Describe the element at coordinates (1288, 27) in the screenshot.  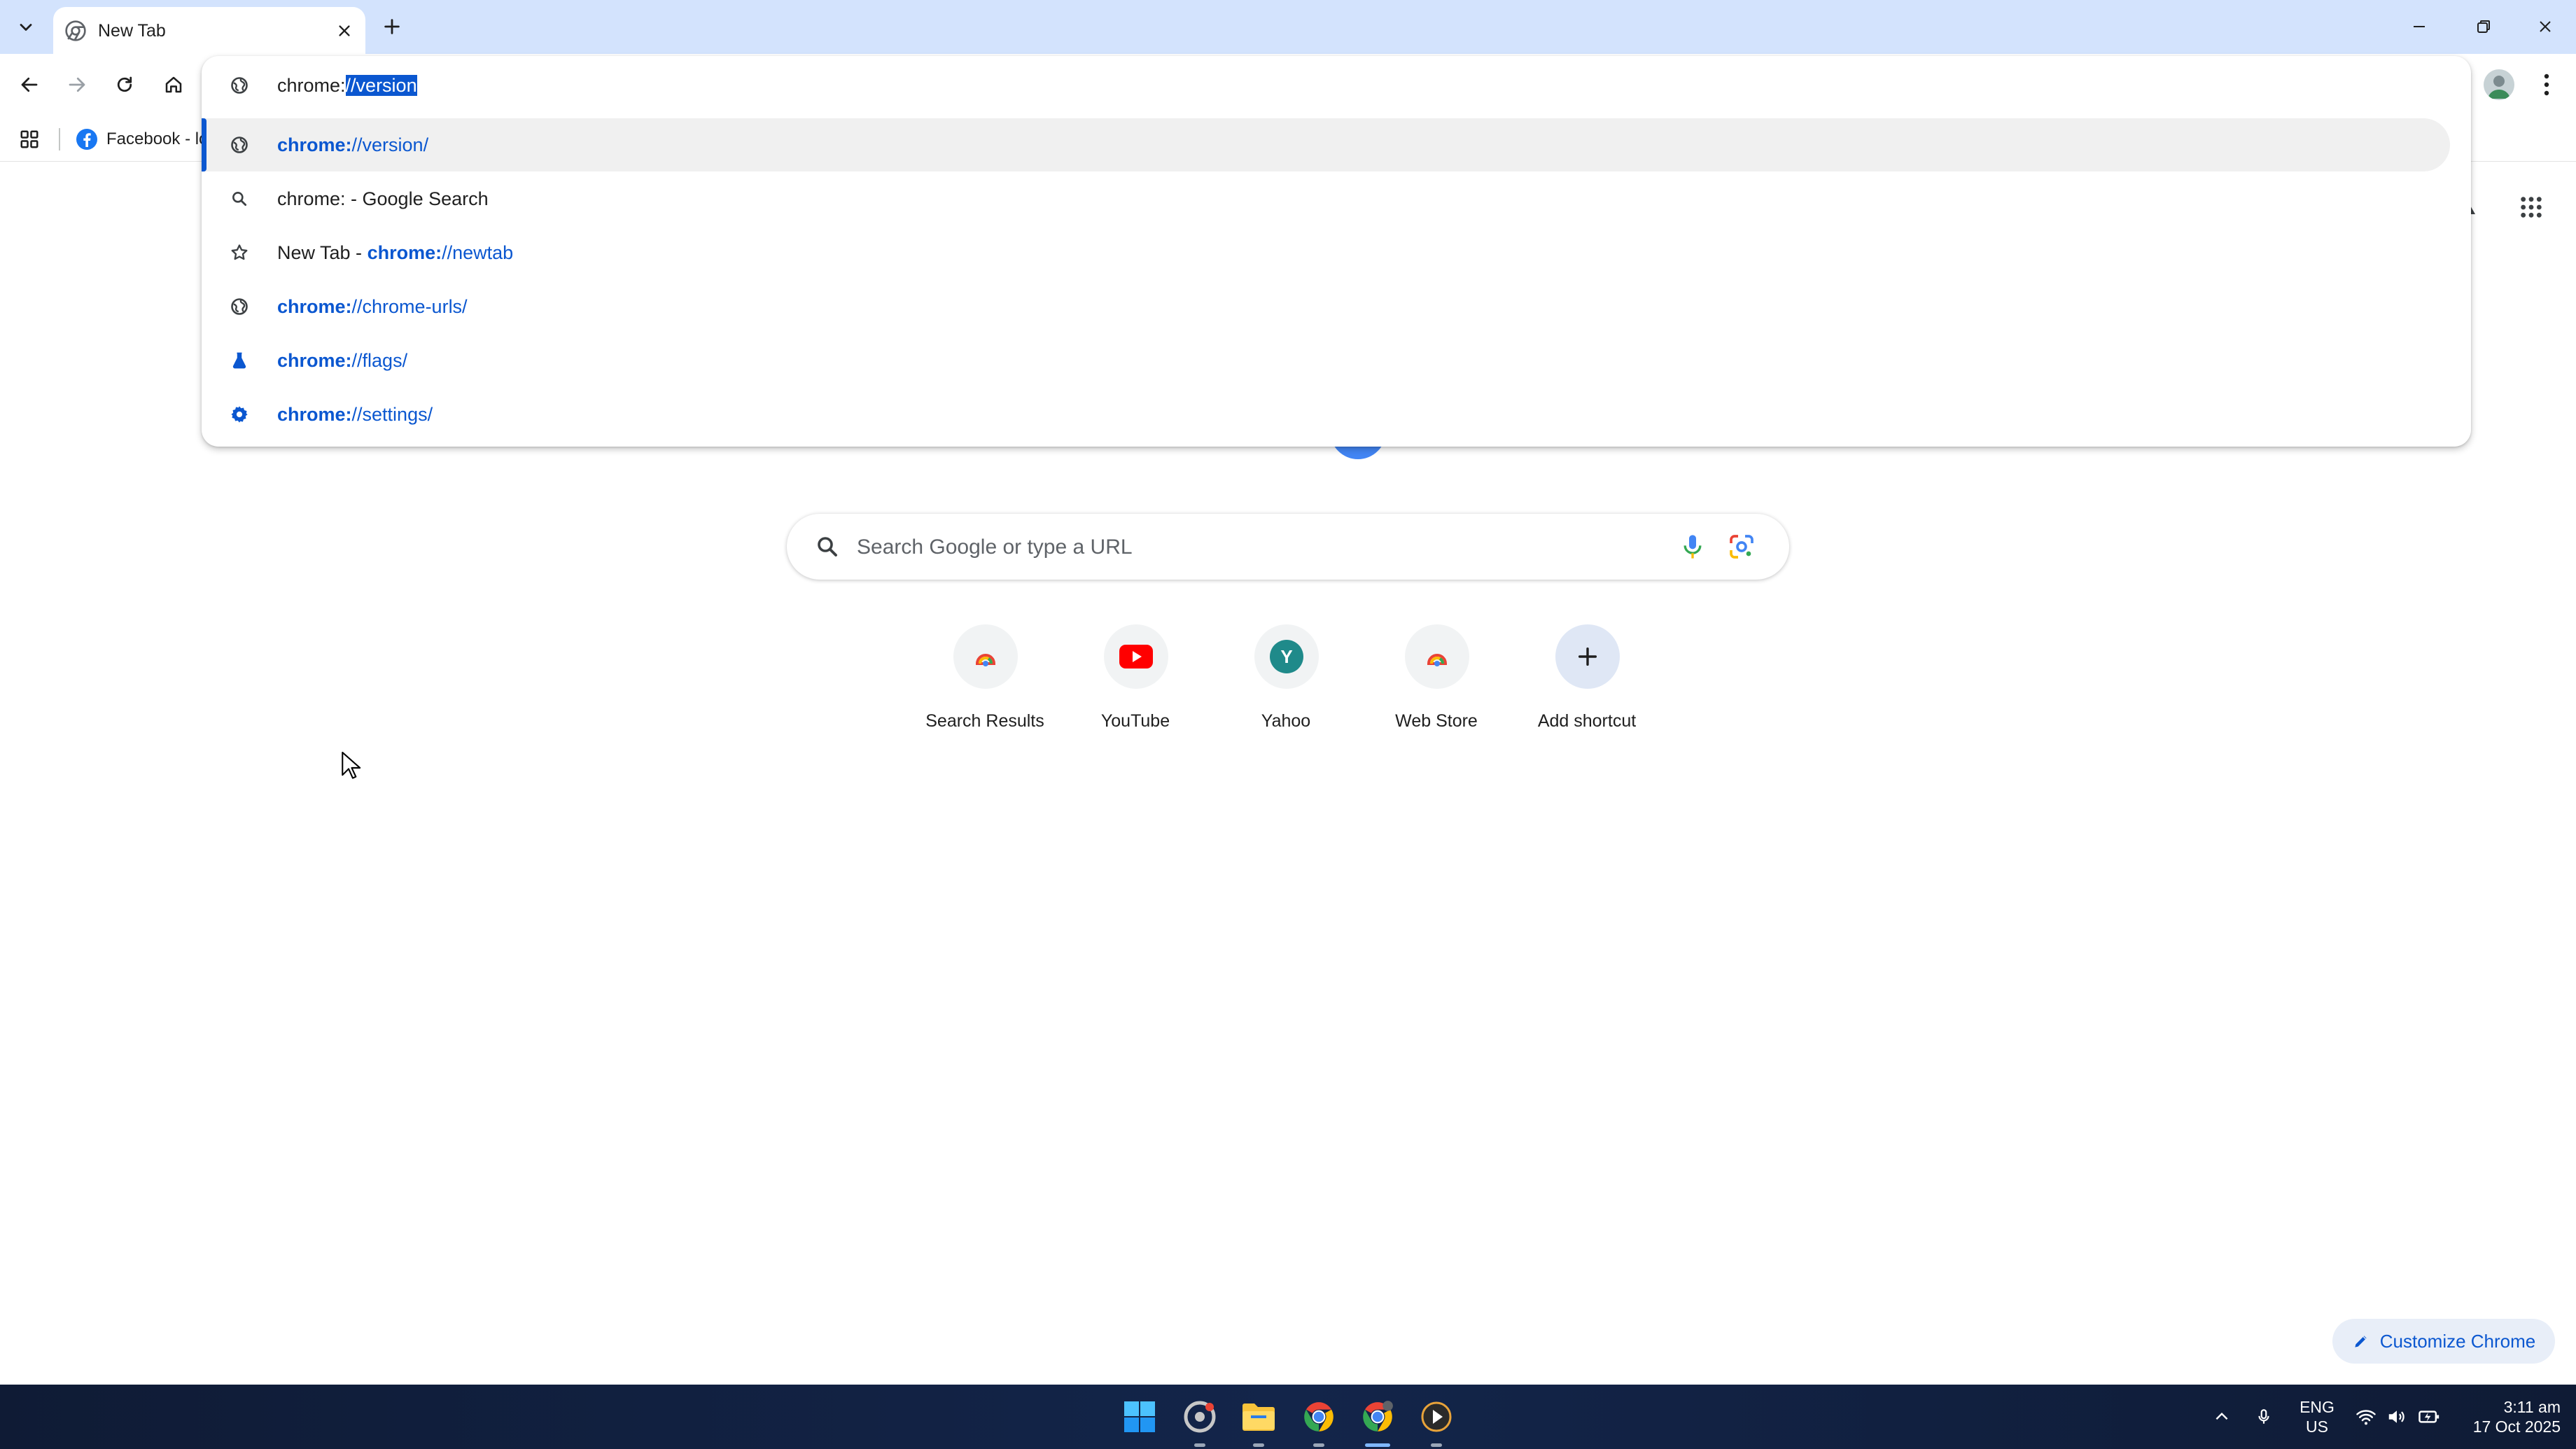
I see `tab-strip: New Tab` at that location.